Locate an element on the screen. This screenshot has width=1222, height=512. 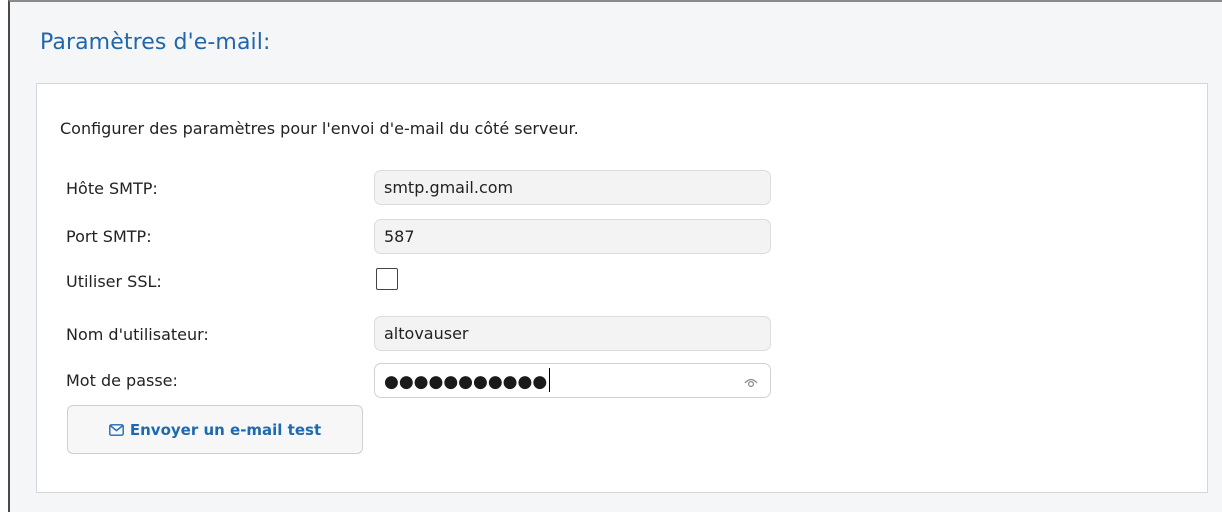
smtp-host-label: Hôte SMTP: is located at coordinates (112, 188).